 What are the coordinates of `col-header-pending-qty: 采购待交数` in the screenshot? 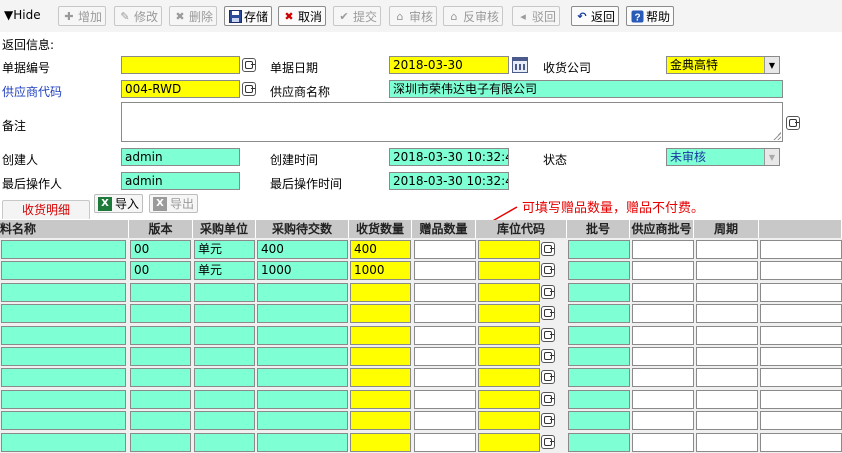 It's located at (302, 229).